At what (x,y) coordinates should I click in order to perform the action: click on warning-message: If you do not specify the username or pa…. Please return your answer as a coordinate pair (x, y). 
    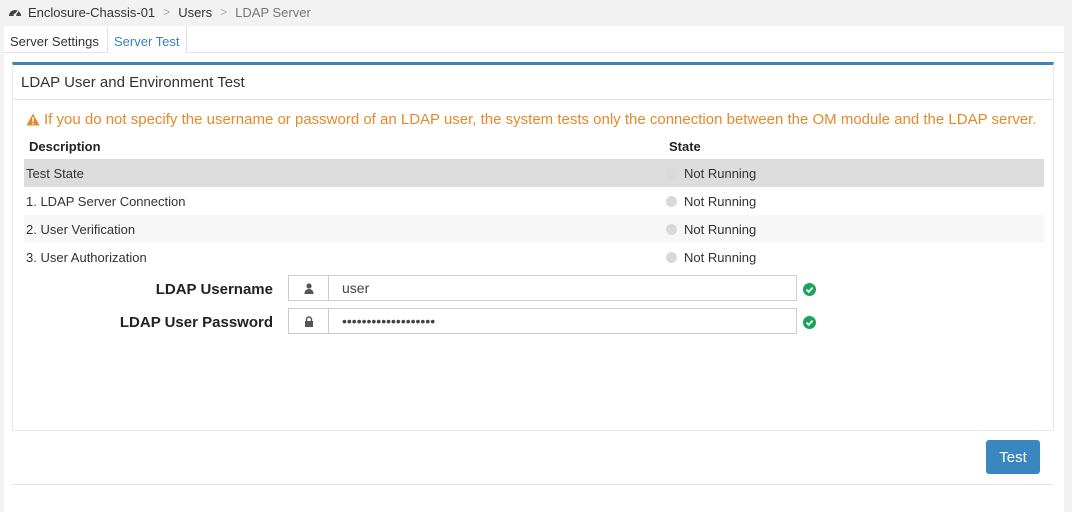
    Looking at the image, I should click on (531, 119).